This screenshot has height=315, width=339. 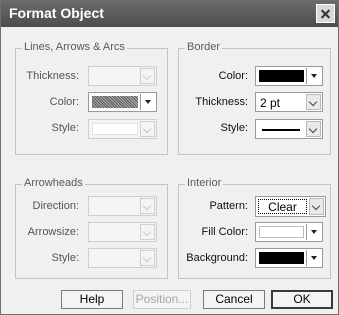 What do you see at coordinates (325, 13) in the screenshot?
I see `close-icon` at bounding box center [325, 13].